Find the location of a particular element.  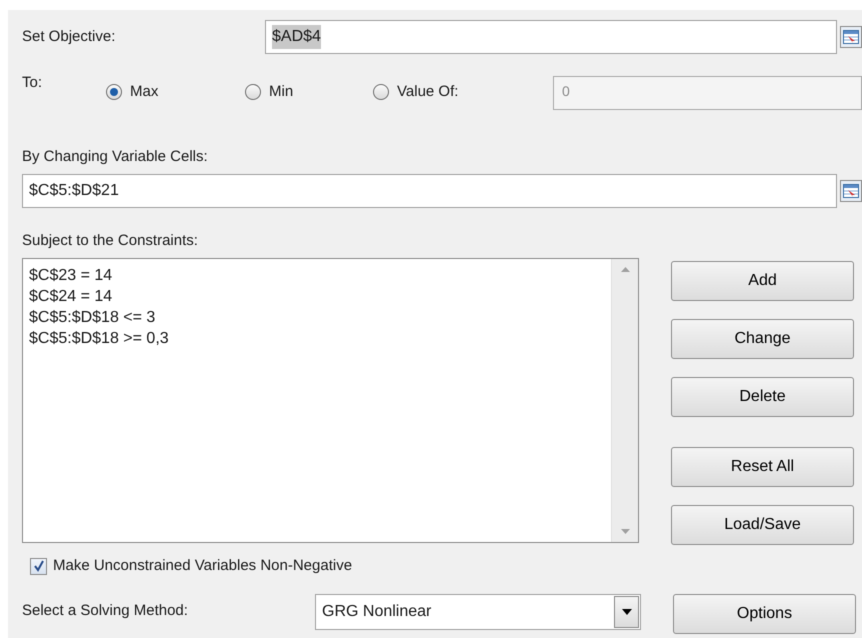

caret-icon is located at coordinates (627, 611).